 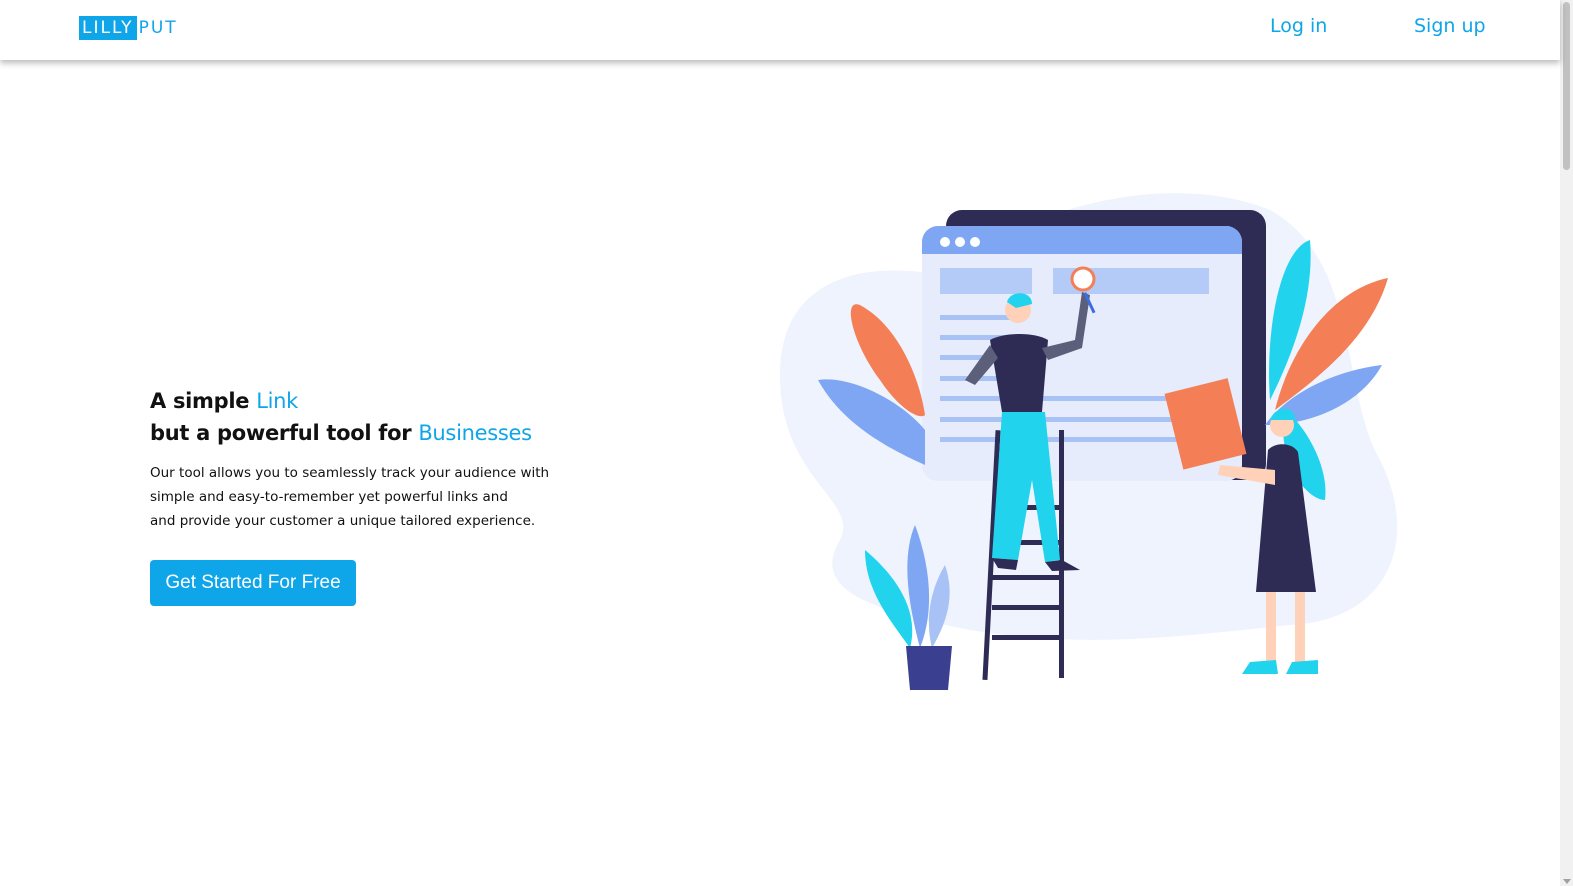 I want to click on page-scrollbar, so click(x=1566, y=443).